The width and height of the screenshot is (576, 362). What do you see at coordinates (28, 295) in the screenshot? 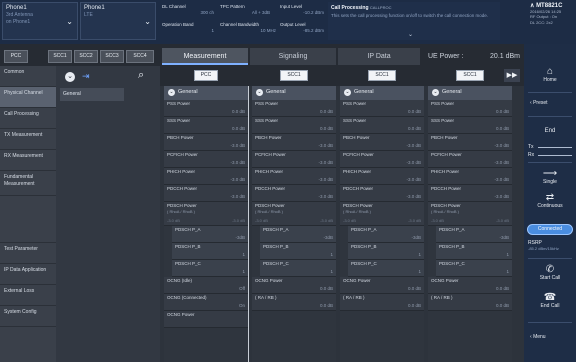
I see `nav-item-external-loss: External Loss` at bounding box center [28, 295].